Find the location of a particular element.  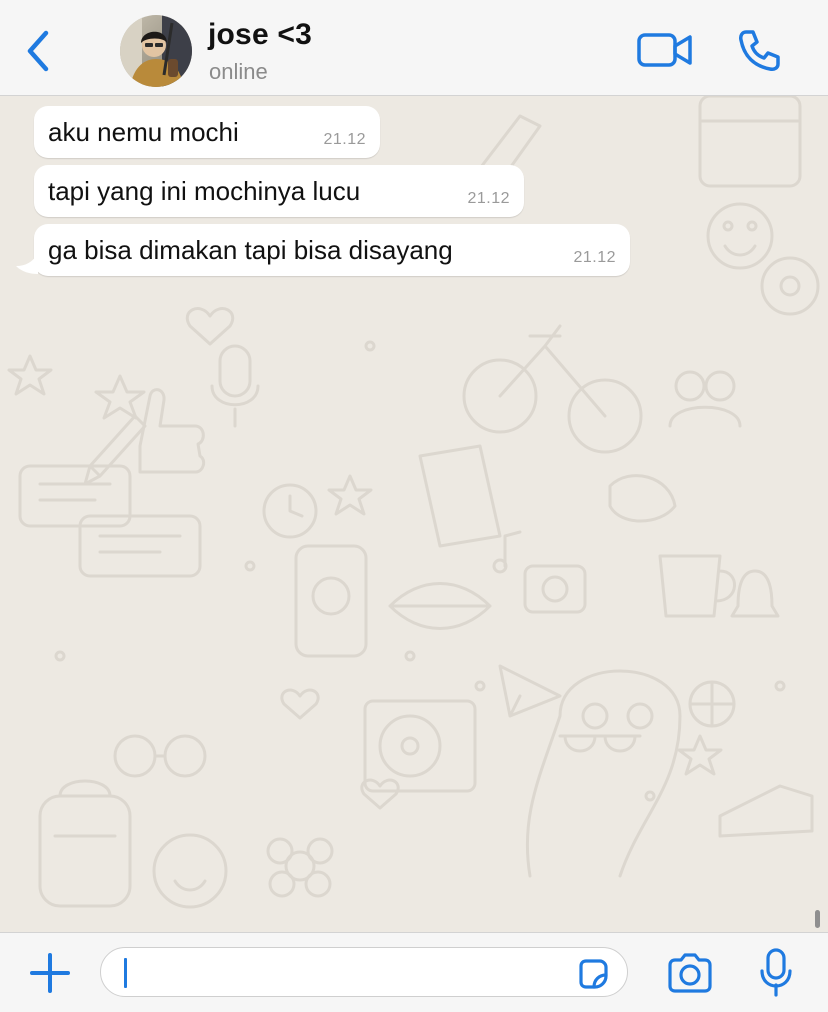

message-bubble: aku nemu mochi 21.12 is located at coordinates (207, 132).